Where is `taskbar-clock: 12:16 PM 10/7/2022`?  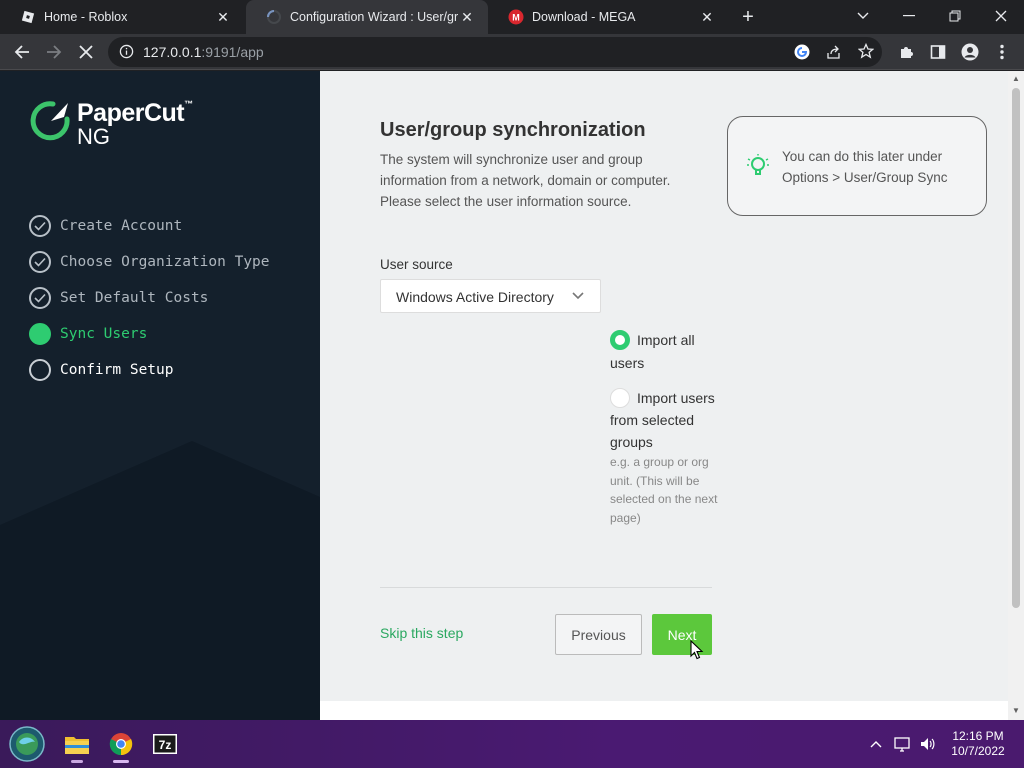 taskbar-clock: 12:16 PM 10/7/2022 is located at coordinates (978, 744).